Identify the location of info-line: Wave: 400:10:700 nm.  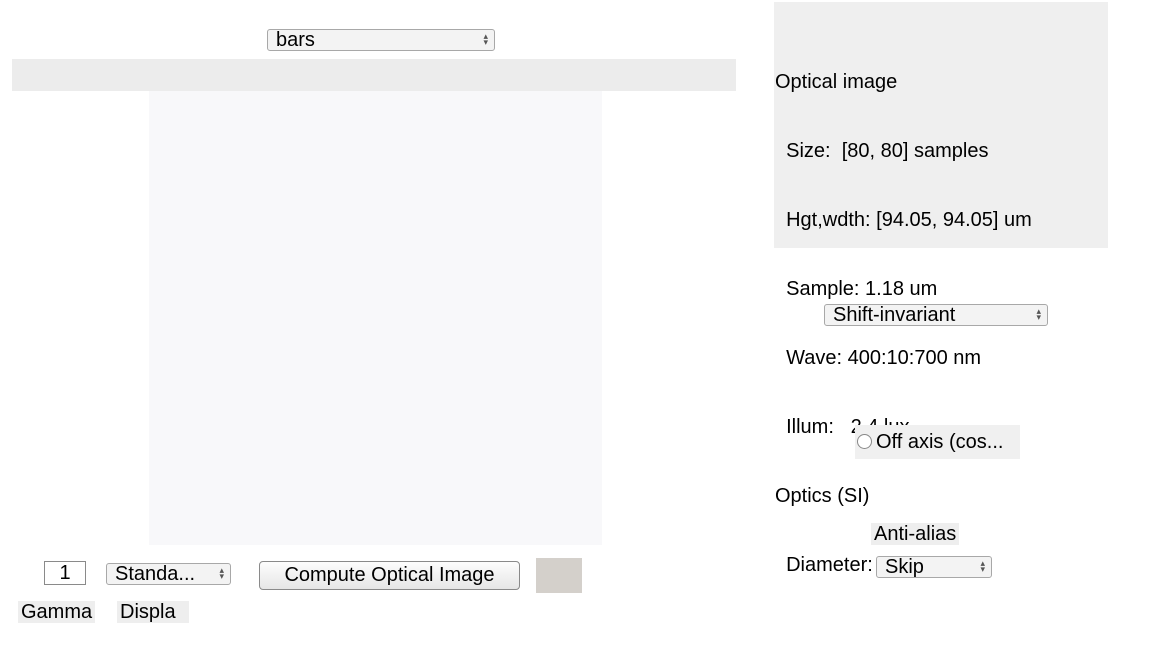
(878, 358).